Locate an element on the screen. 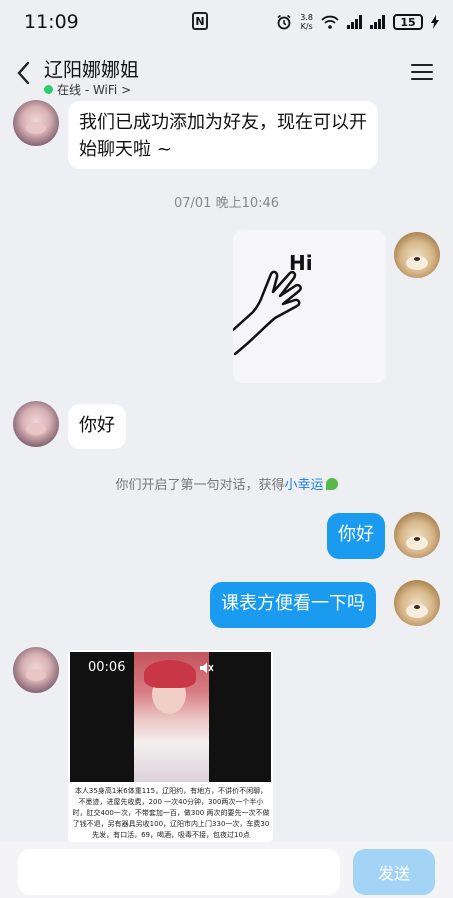  message-timestamp: 07/01 晚上10:46 is located at coordinates (226, 203).